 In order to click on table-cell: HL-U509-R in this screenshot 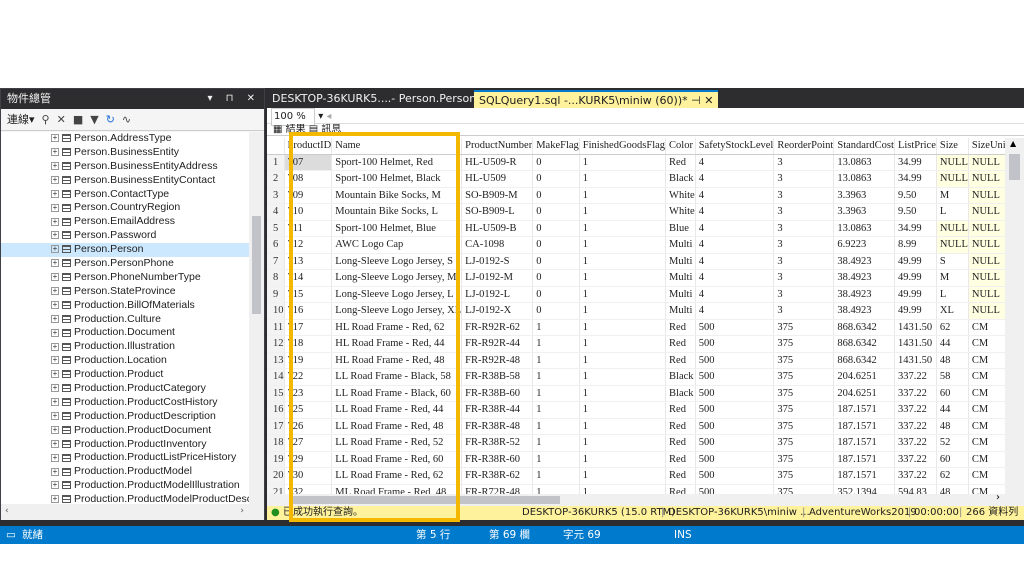, I will do `click(497, 162)`.